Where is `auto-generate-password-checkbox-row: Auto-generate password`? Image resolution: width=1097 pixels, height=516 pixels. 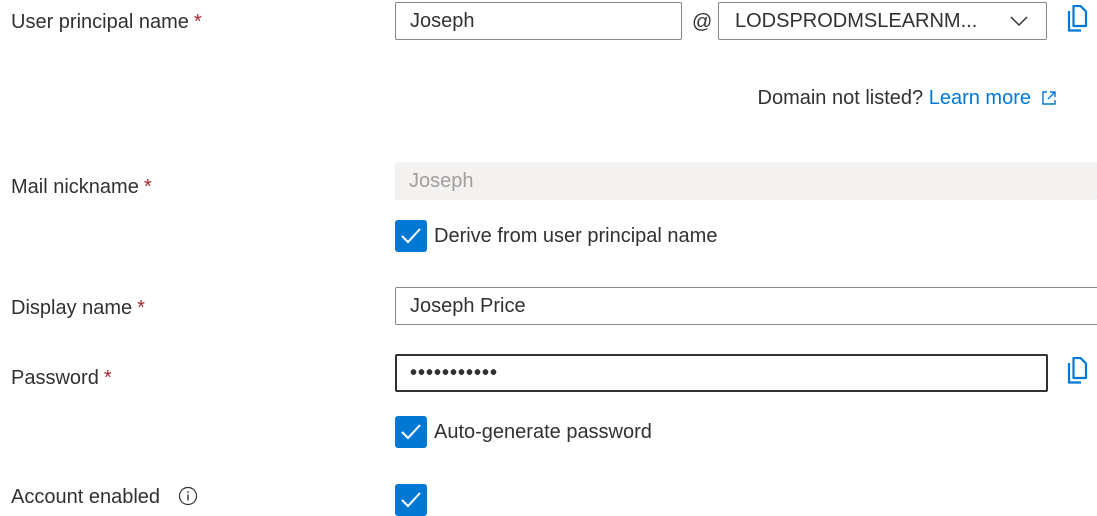 auto-generate-password-checkbox-row: Auto-generate password is located at coordinates (523, 432).